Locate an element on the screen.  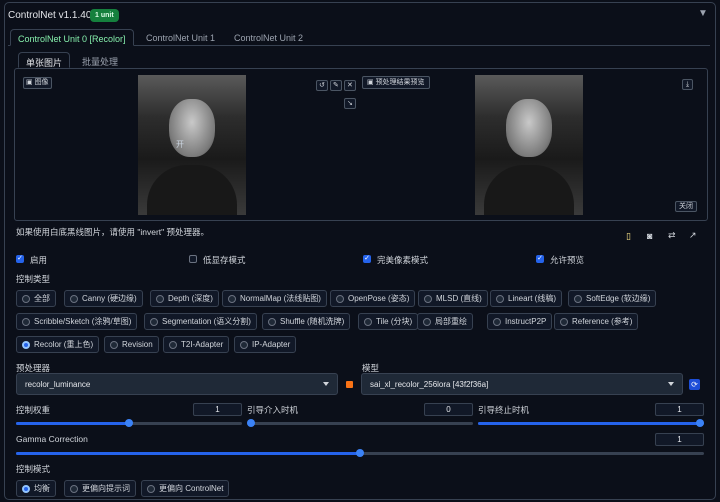
chevron-down-icon is located at coordinates (326, 384).